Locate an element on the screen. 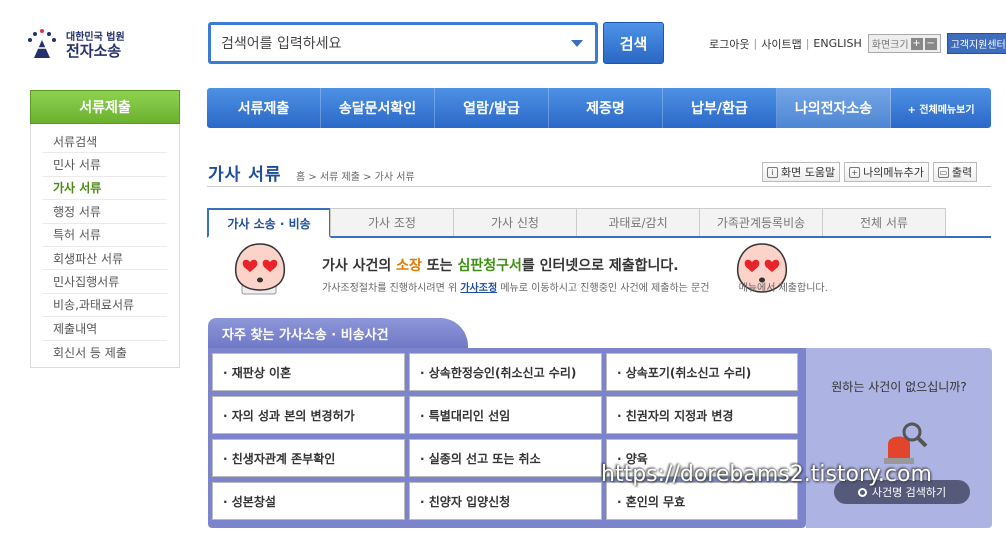  sidebar-item-reply-submission: 회신서 등 제출 is located at coordinates (105, 352).